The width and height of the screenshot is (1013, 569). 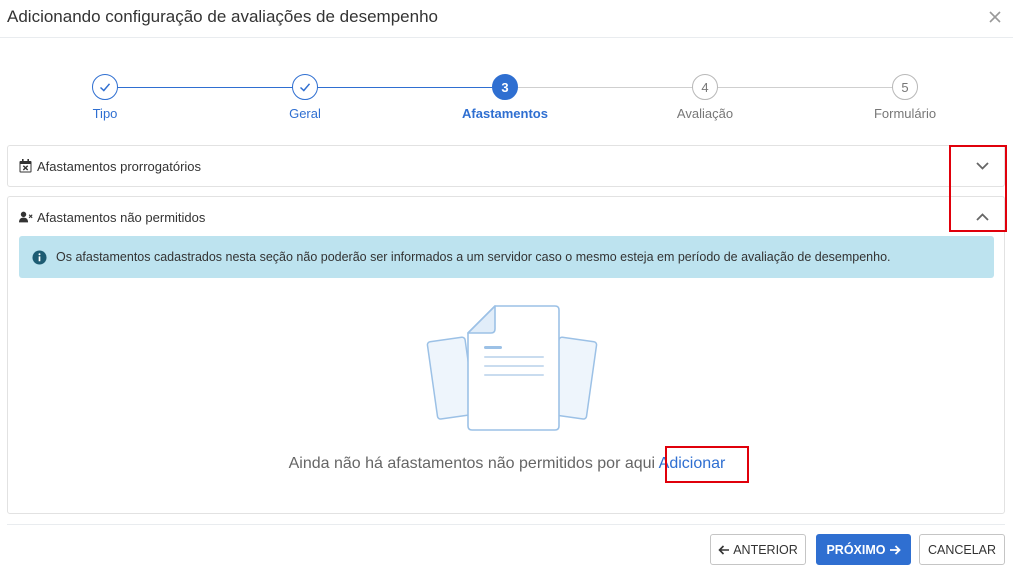 I want to click on step-label: Geral, so click(x=305, y=113).